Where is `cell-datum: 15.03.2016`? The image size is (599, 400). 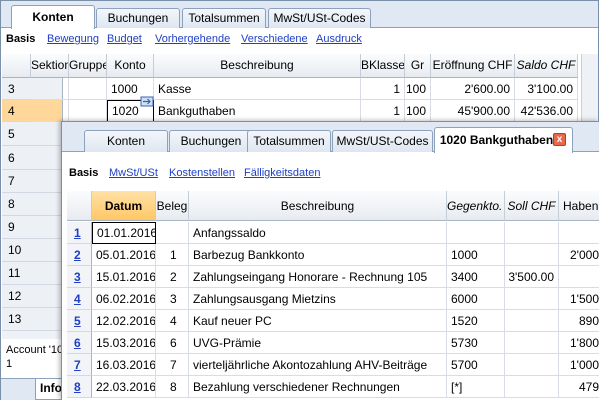 cell-datum: 15.03.2016 is located at coordinates (124, 343).